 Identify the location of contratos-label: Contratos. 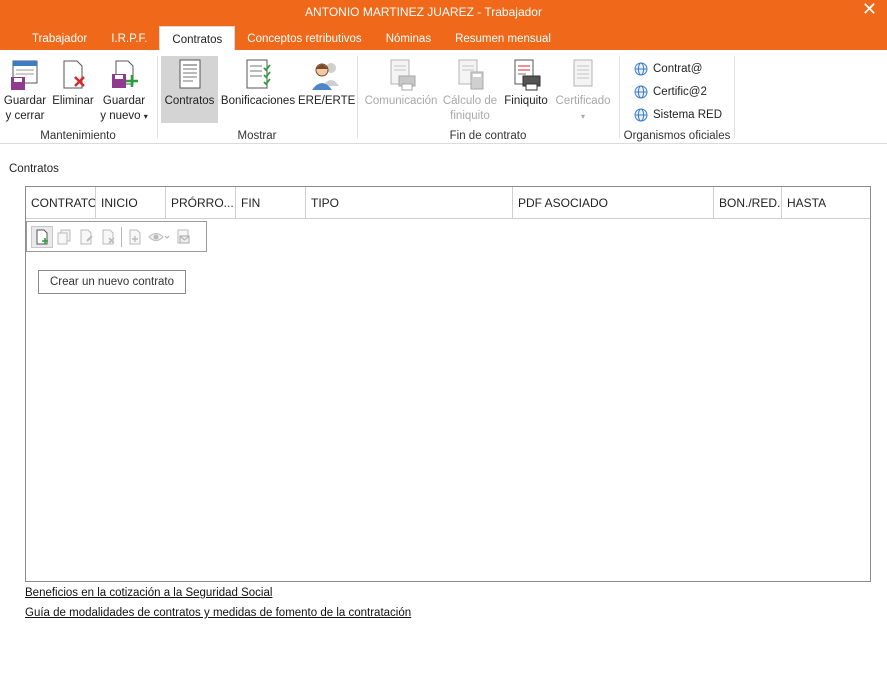
(189, 101).